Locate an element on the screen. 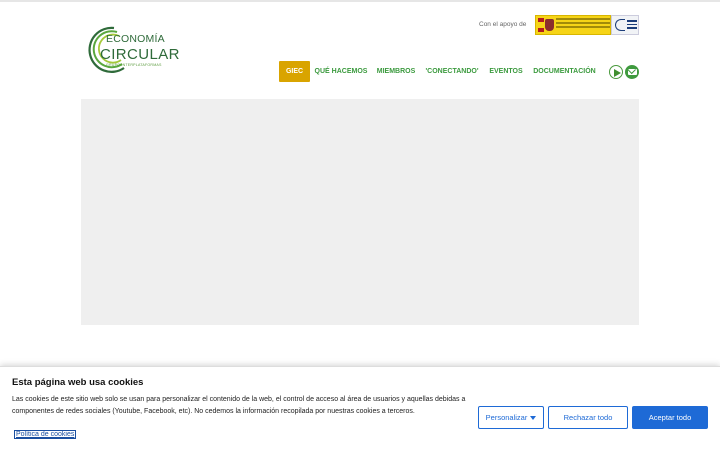 This screenshot has height=450, width=720. support-label: Con el apoyo de is located at coordinates (503, 24).